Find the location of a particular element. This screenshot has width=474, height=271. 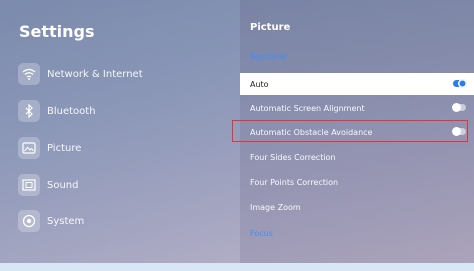

wifi-icon is located at coordinates (29, 74).